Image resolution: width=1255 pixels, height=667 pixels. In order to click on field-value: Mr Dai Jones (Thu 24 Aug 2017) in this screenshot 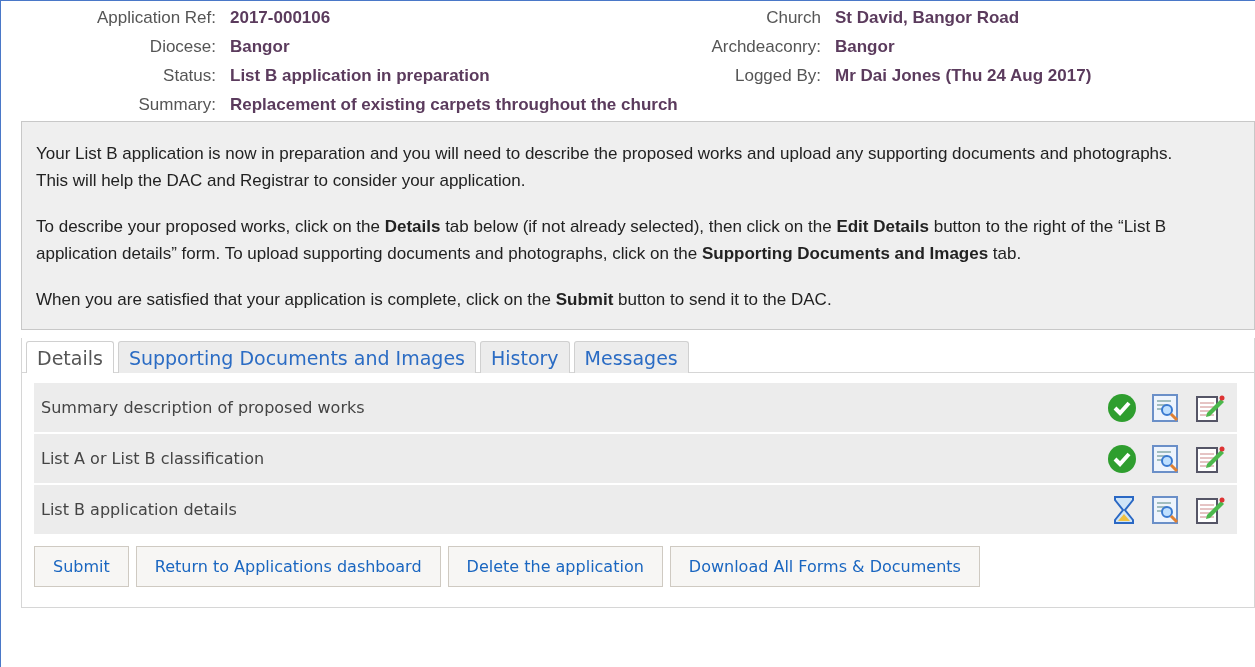, I will do `click(964, 75)`.